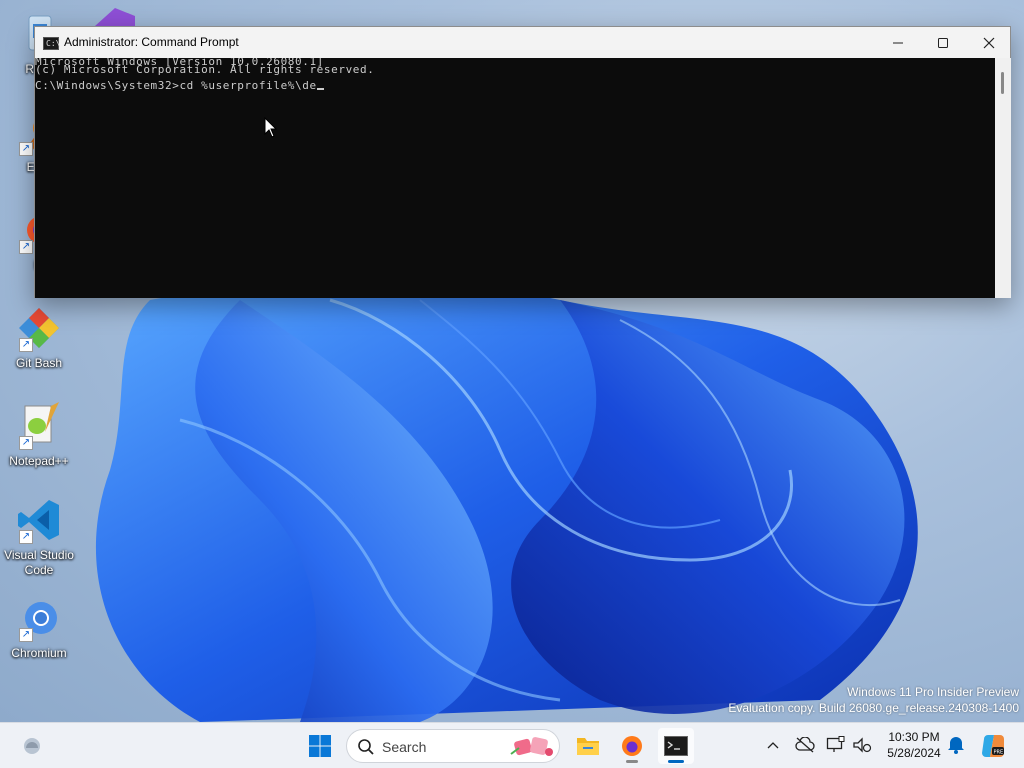  I want to click on volume-network-button, so click(862, 745).